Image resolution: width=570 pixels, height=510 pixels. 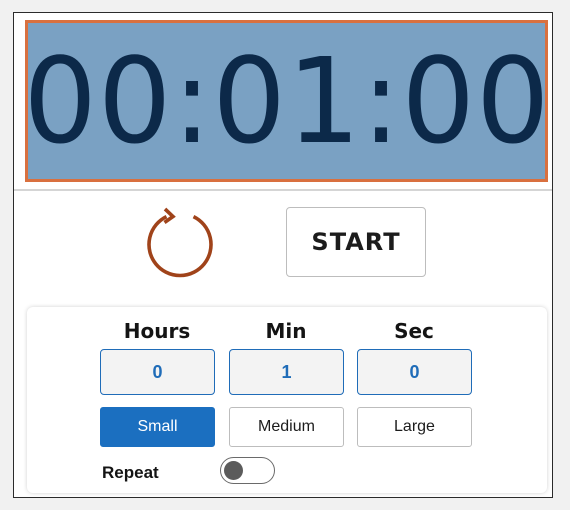 I want to click on hours-input, so click(x=157, y=372).